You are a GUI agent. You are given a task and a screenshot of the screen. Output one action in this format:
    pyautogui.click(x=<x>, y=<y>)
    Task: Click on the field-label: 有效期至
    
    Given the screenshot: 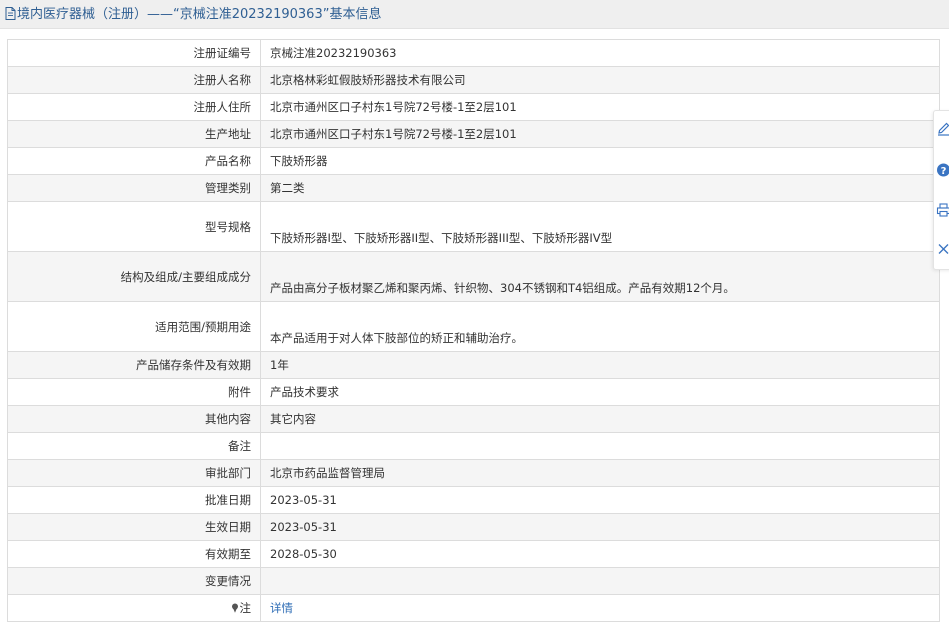 What is the action you would take?
    pyautogui.click(x=134, y=554)
    